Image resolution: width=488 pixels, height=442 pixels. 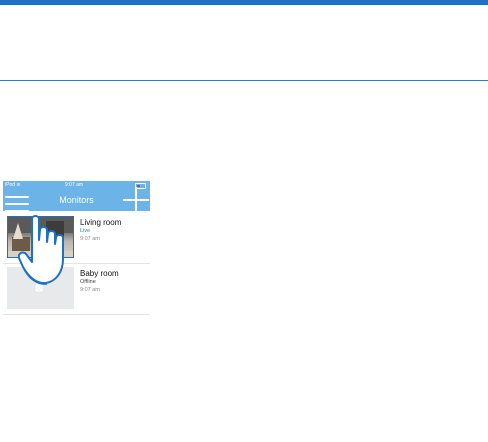 What do you see at coordinates (244, 80) in the screenshot?
I see `section-divider` at bounding box center [244, 80].